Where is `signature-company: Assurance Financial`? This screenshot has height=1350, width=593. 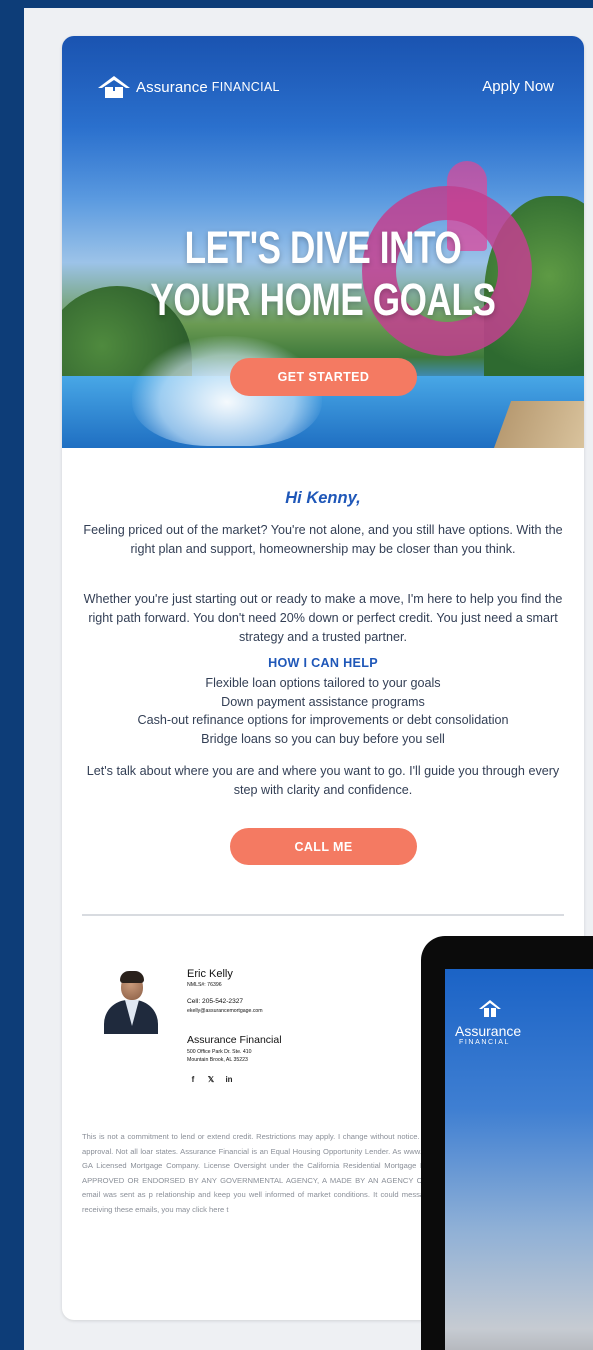
signature-company: Assurance Financial is located at coordinates (234, 1040).